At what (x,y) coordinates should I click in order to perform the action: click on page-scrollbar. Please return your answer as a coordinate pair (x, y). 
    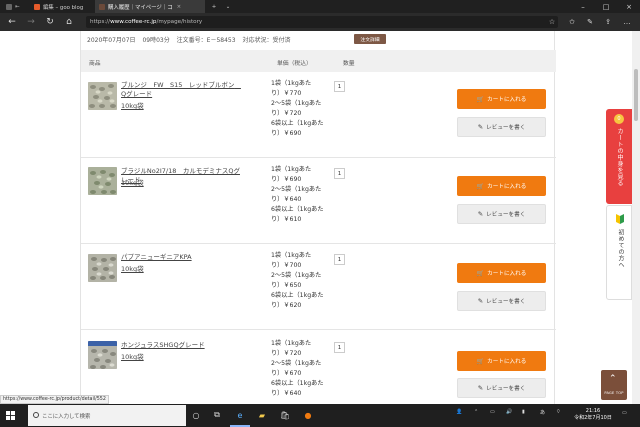
    Looking at the image, I should click on (636, 217).